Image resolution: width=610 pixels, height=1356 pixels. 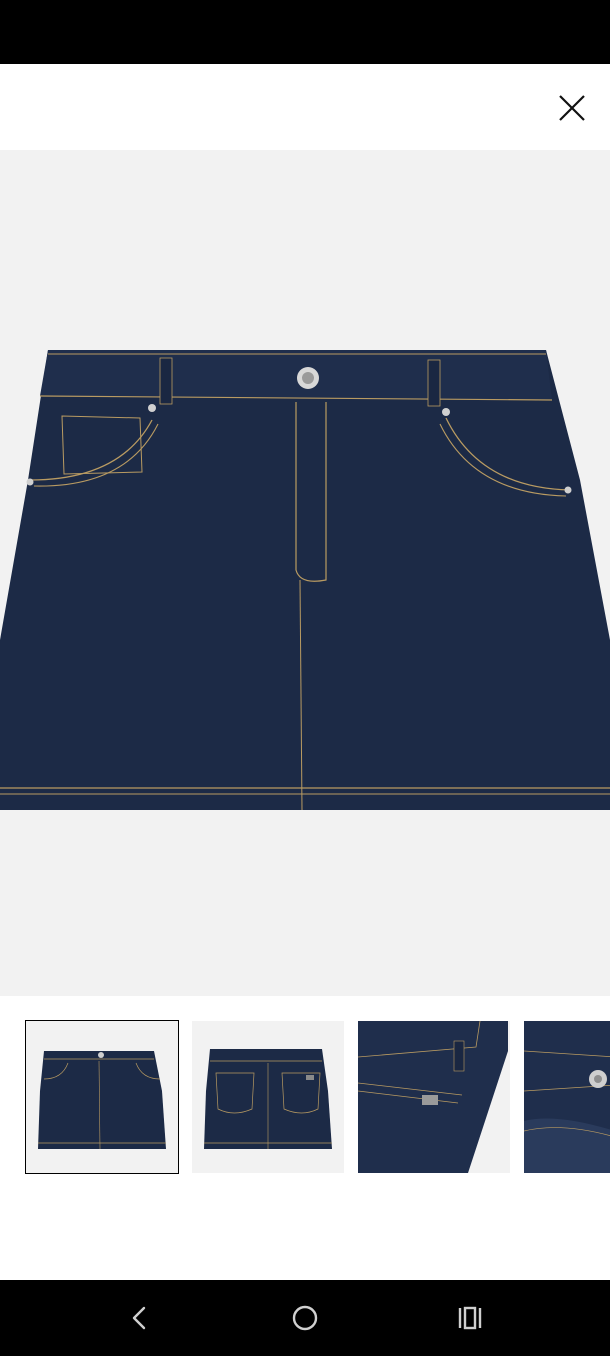 I want to click on thumbnail-back, so click(x=268, y=1097).